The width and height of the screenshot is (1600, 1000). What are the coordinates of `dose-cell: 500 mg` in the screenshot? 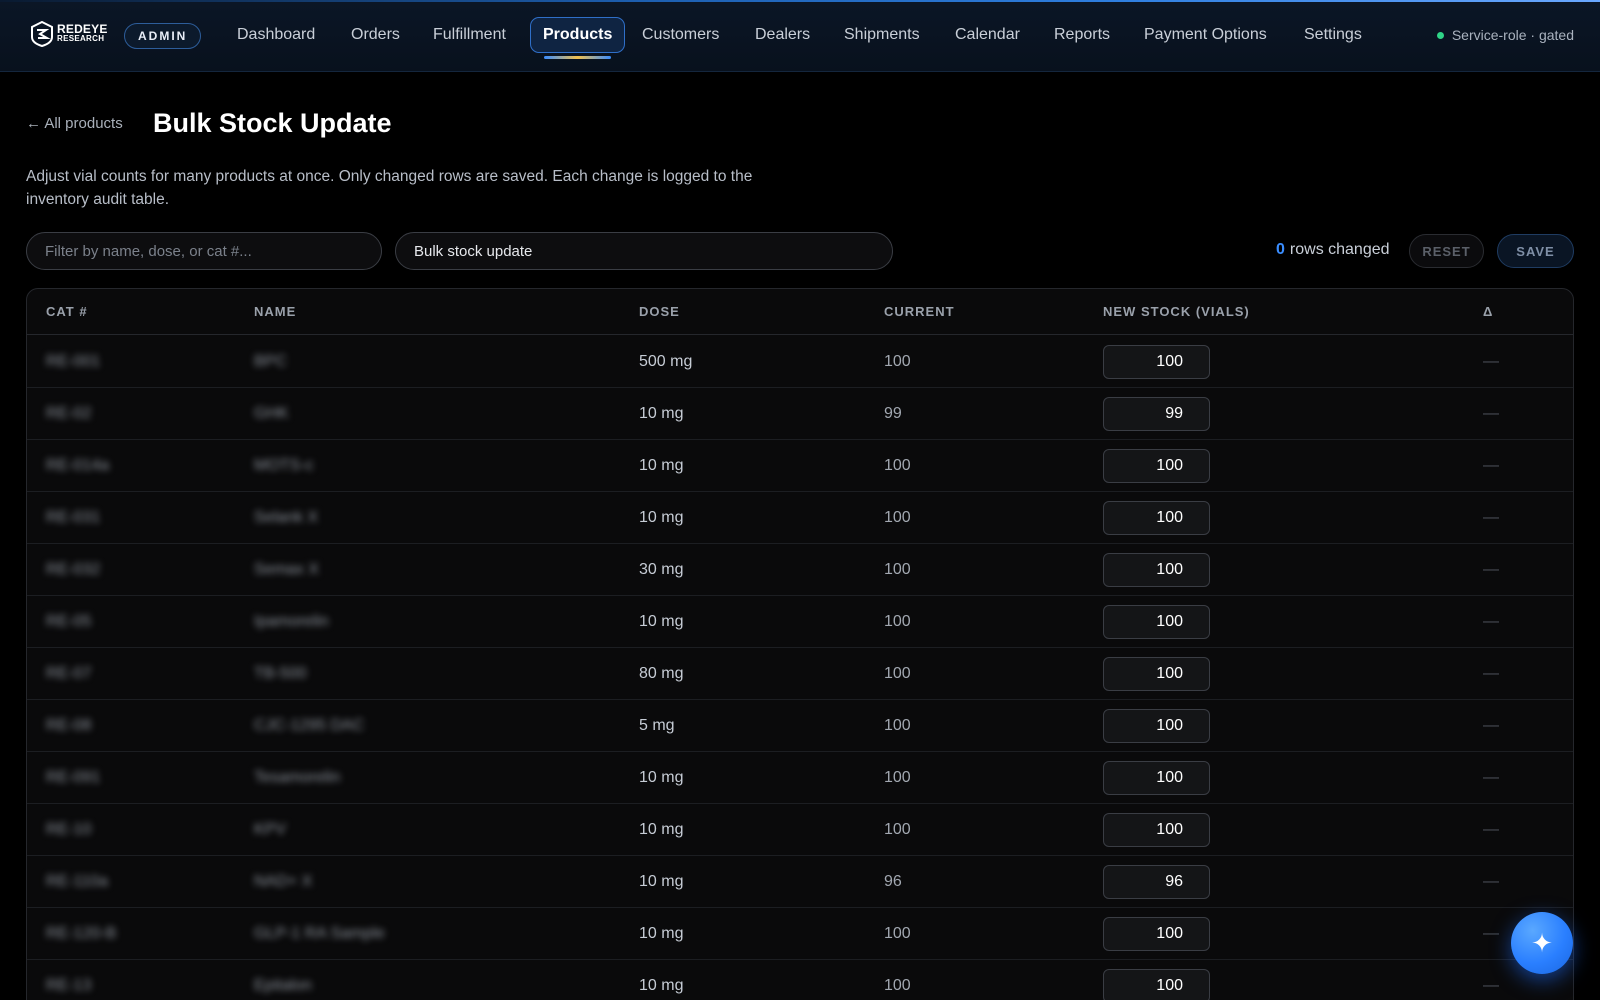 It's located at (666, 361).